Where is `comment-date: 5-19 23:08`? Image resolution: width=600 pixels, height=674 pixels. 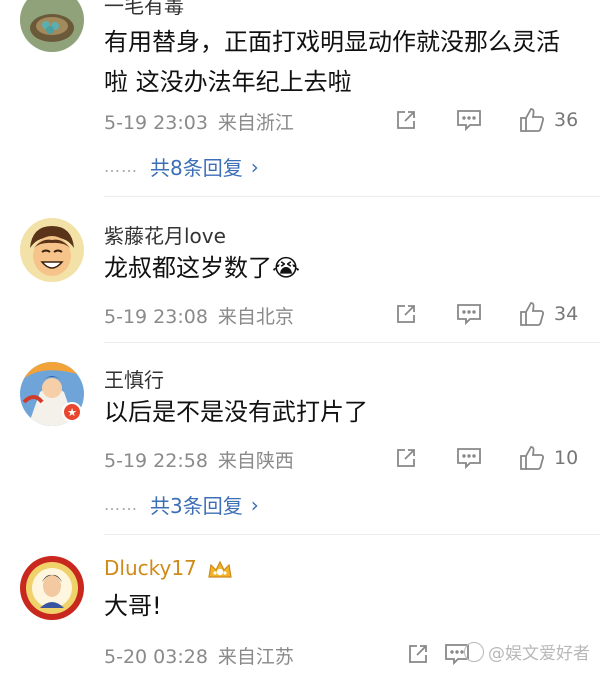
comment-date: 5-19 23:08 is located at coordinates (156, 317).